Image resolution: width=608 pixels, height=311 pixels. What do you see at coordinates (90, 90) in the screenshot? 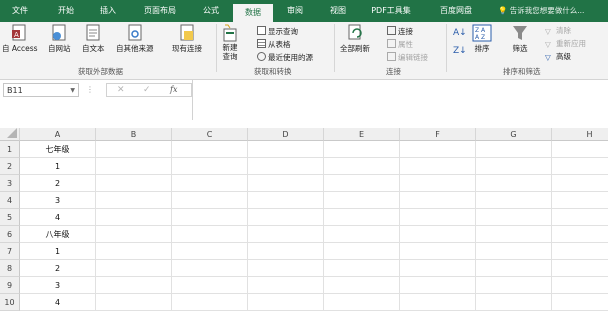
I see `drag-handle-icon: ⋮` at bounding box center [90, 90].